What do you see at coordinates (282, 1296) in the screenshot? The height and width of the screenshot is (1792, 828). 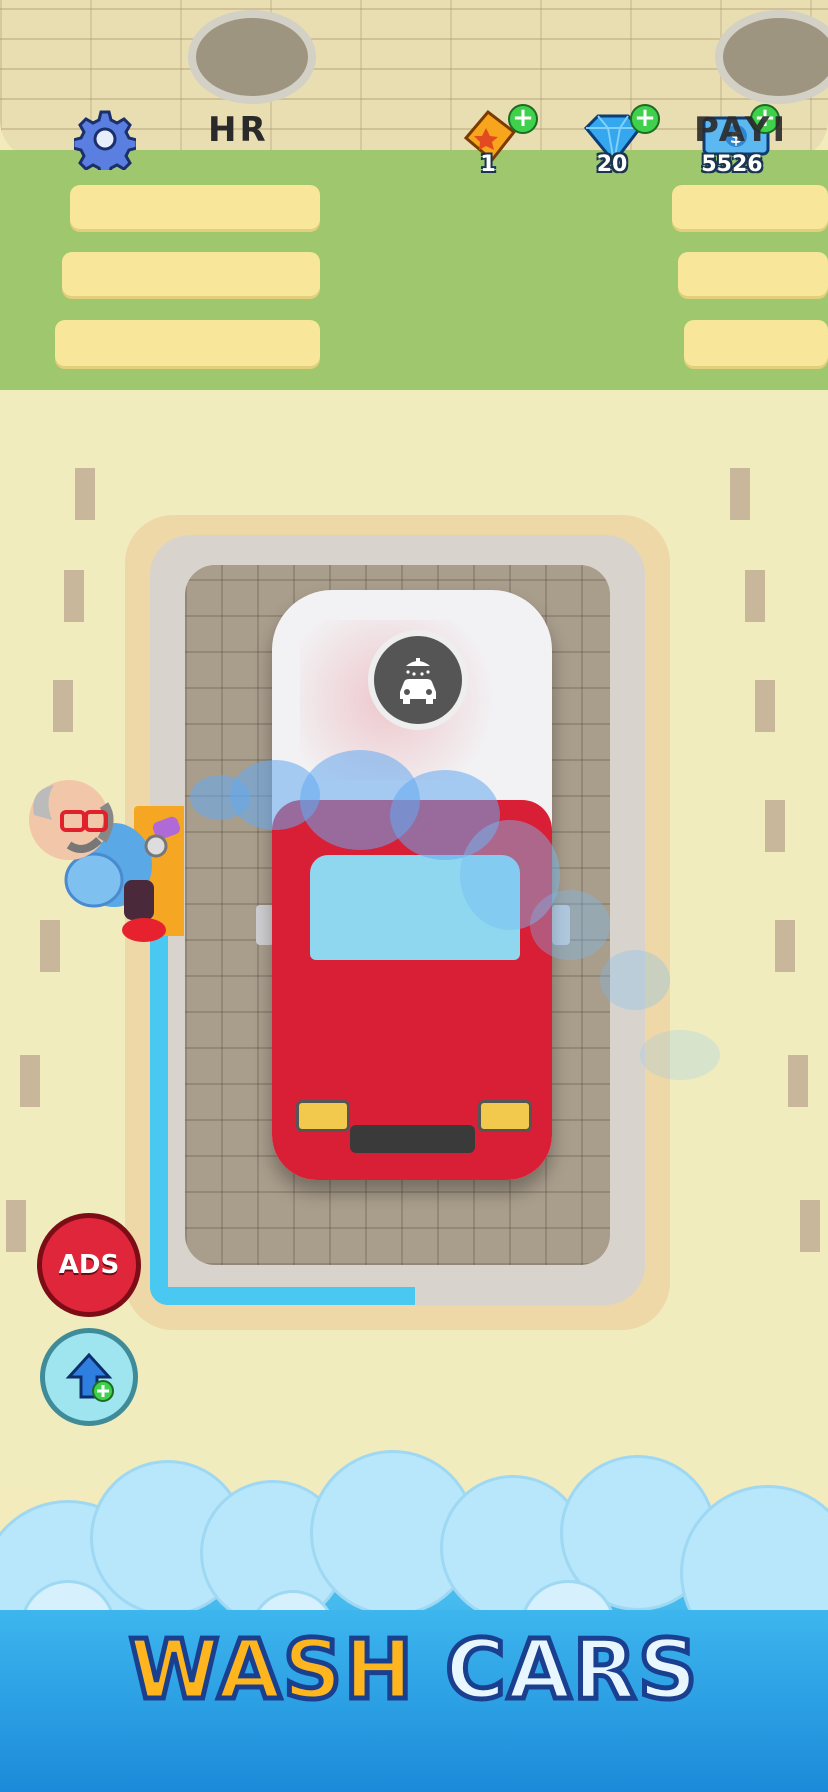 I see `wash-progress-bar-bottom` at bounding box center [282, 1296].